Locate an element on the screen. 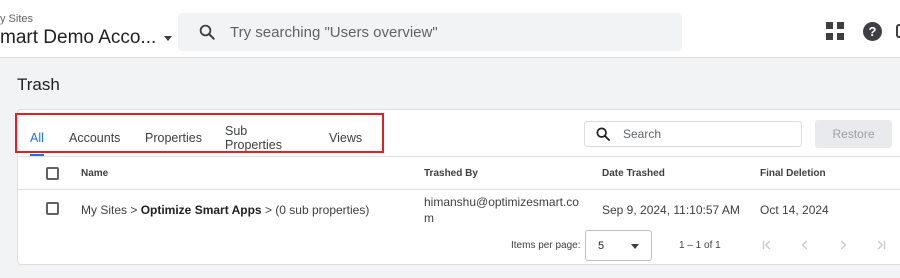 Image resolution: width=900 pixels, height=278 pixels. pagination-range: 1 – 1 of 1 is located at coordinates (700, 245).